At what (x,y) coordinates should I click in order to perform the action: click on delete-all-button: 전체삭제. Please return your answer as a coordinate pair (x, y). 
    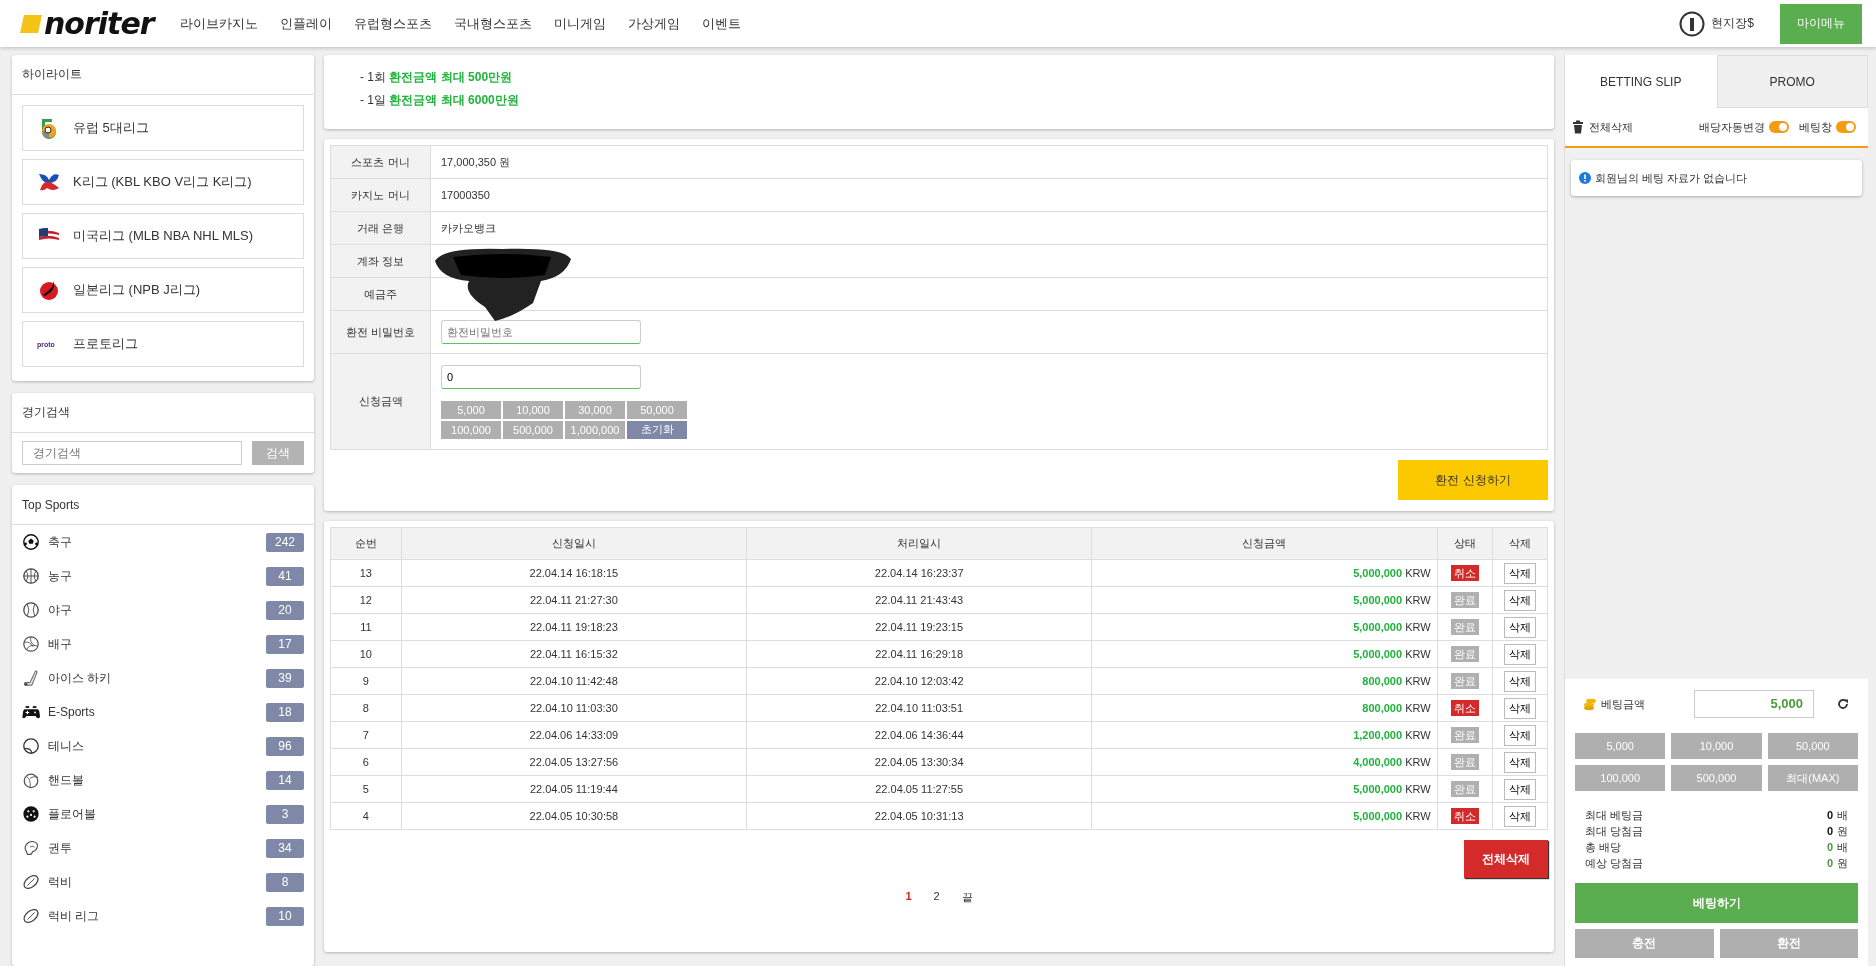
    Looking at the image, I should click on (1506, 859).